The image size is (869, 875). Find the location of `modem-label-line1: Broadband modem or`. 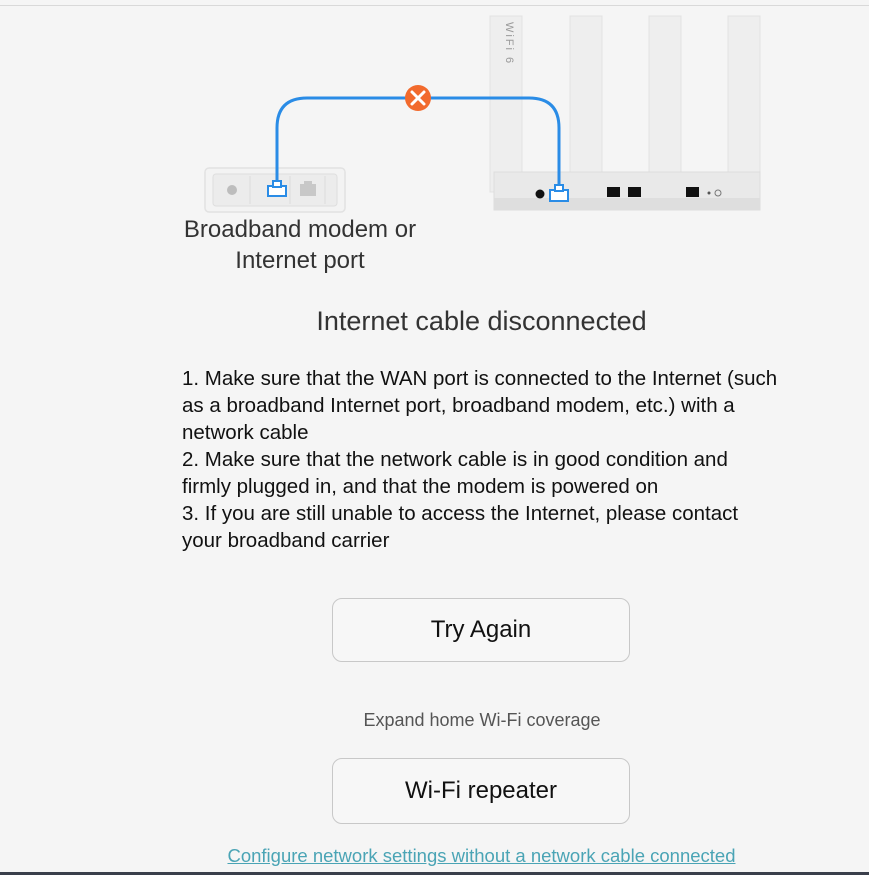

modem-label-line1: Broadband modem or is located at coordinates (300, 229).